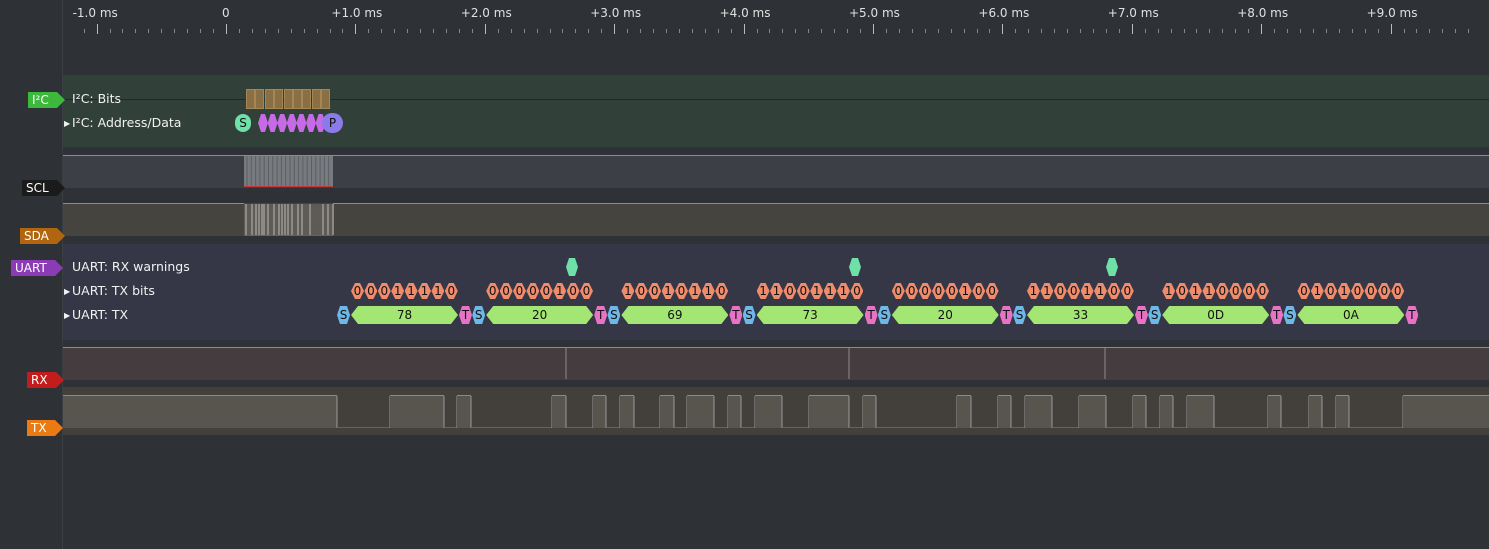  What do you see at coordinates (1350, 315) in the screenshot?
I see `uart-tx-data-byte: 0A` at bounding box center [1350, 315].